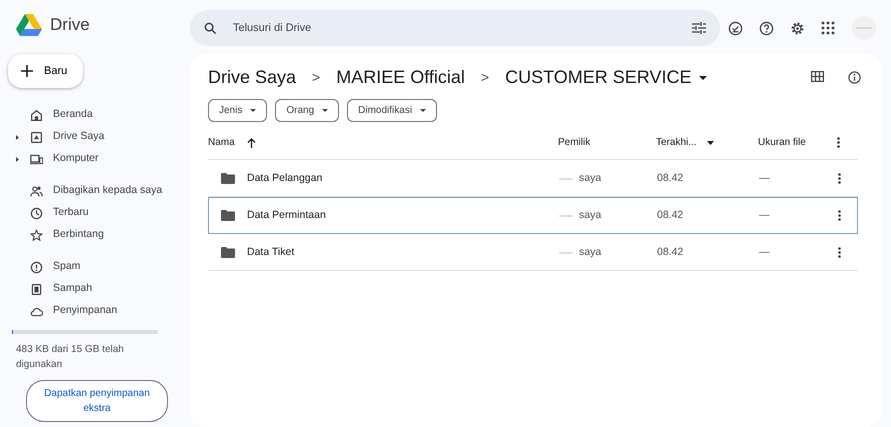  Describe the element at coordinates (533, 178) in the screenshot. I see `file-row: Data Pelanggan saya 08.42 —` at that location.